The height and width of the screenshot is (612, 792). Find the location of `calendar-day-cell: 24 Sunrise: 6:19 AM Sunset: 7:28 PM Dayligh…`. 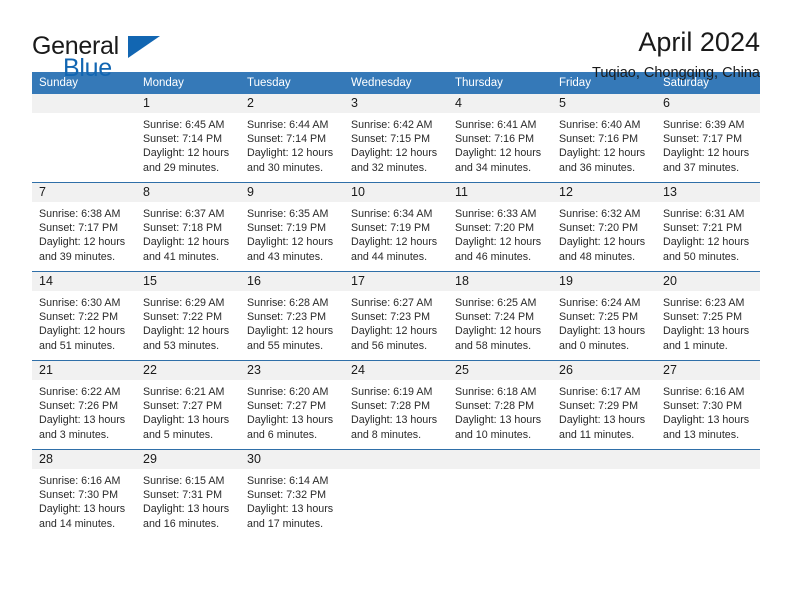

calendar-day-cell: 24 Sunrise: 6:19 AM Sunset: 7:28 PM Dayligh… is located at coordinates (396, 405).